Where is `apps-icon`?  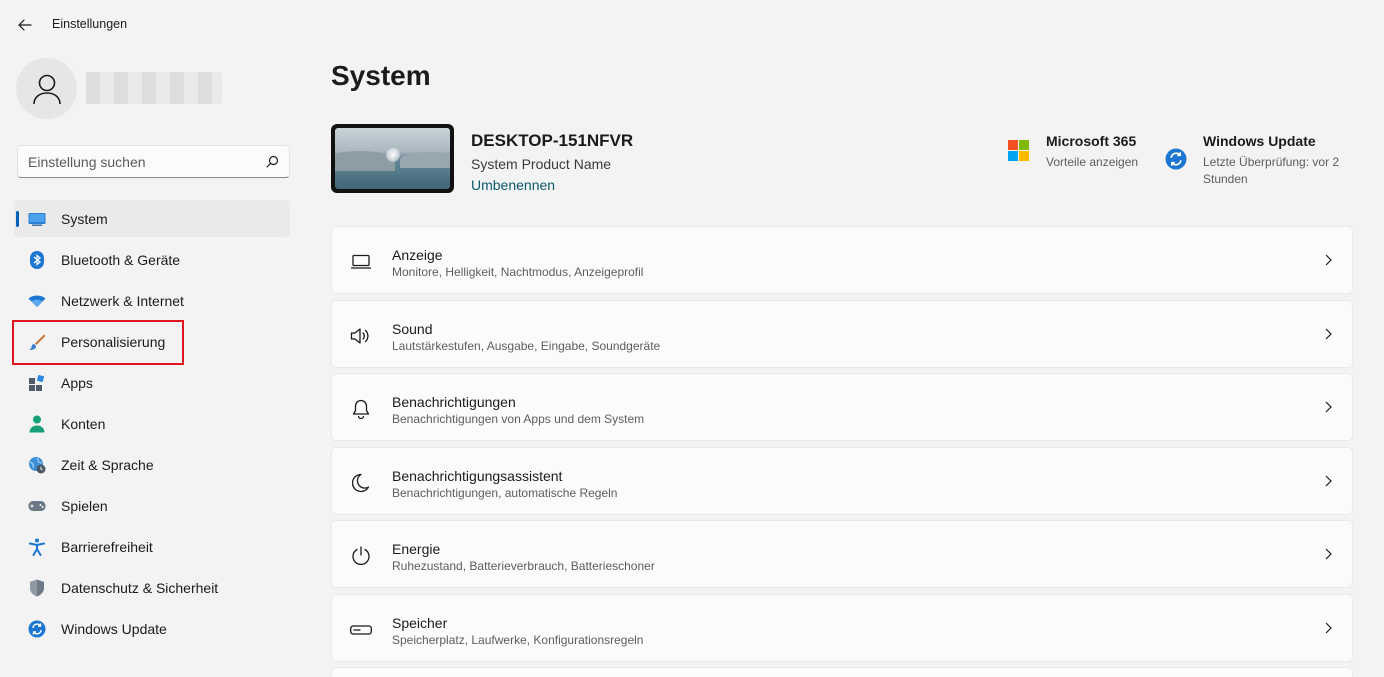 apps-icon is located at coordinates (37, 383).